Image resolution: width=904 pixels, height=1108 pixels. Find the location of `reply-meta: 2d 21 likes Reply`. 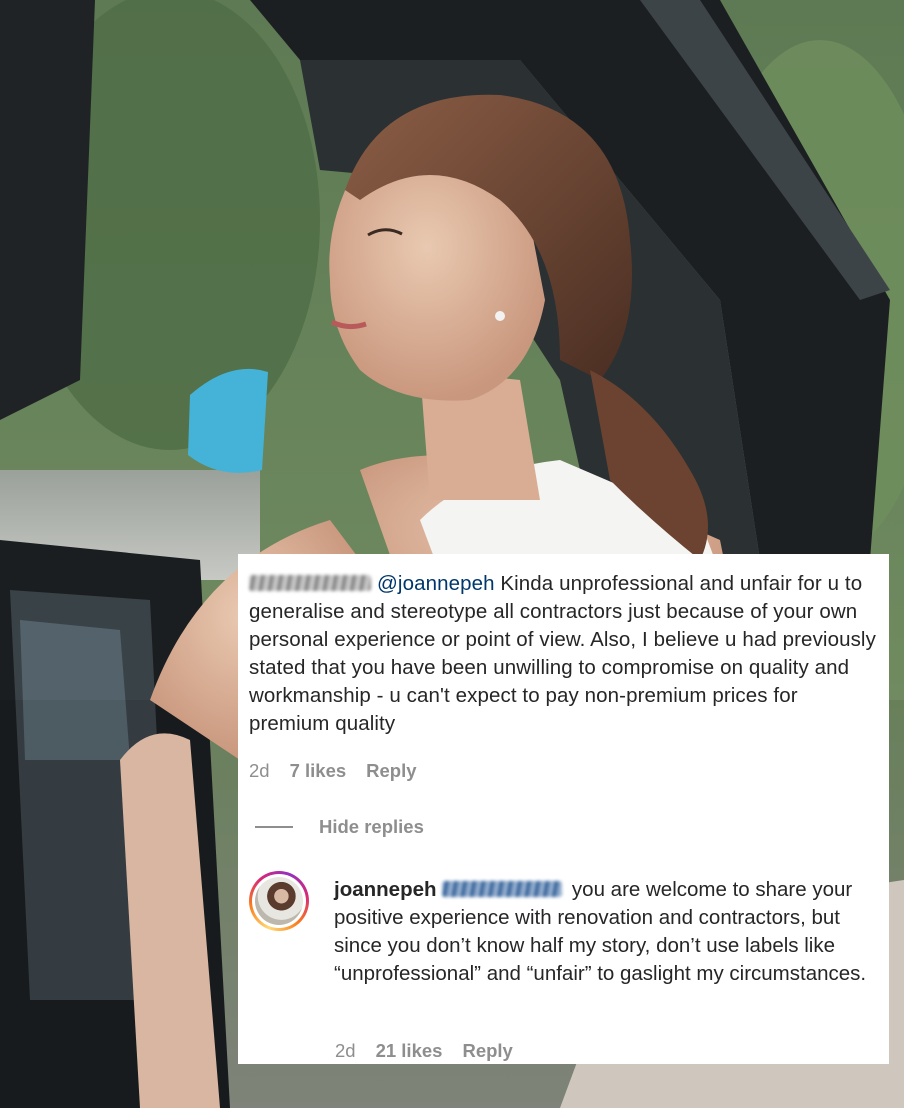

reply-meta: 2d 21 likes Reply is located at coordinates (424, 1051).